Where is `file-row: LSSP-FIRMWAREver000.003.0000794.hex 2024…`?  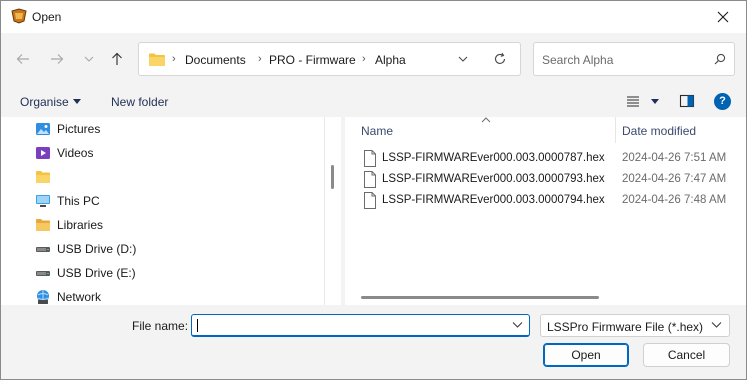
file-row: LSSP-FIRMWAREver000.003.0000794.hex 2024… is located at coordinates (552, 201).